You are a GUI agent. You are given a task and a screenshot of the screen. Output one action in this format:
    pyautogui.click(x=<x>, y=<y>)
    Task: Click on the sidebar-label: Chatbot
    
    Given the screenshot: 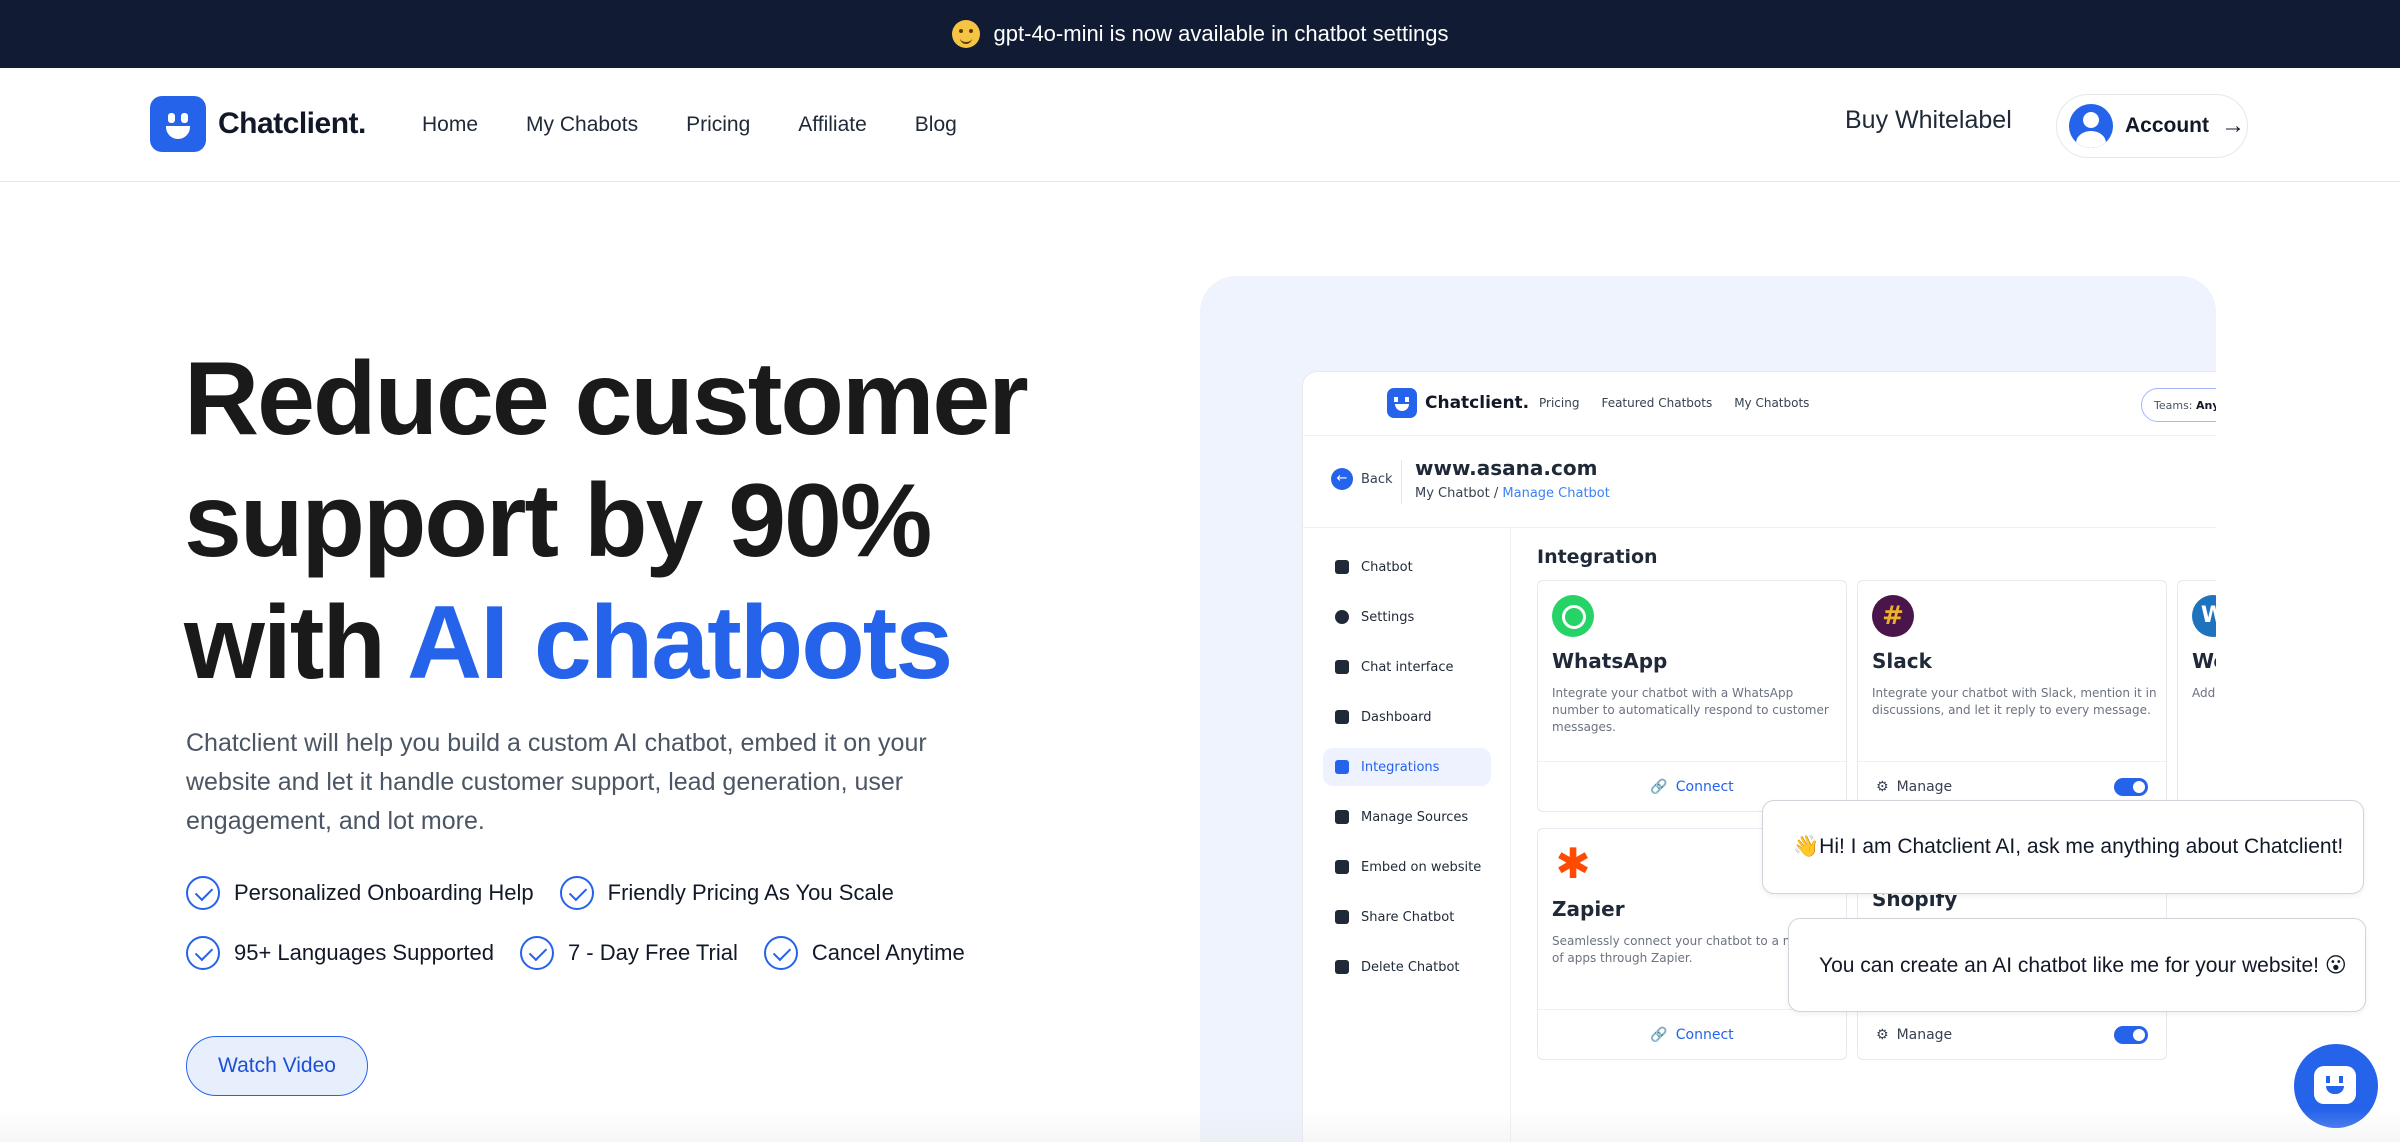 What is the action you would take?
    pyautogui.click(x=1387, y=567)
    